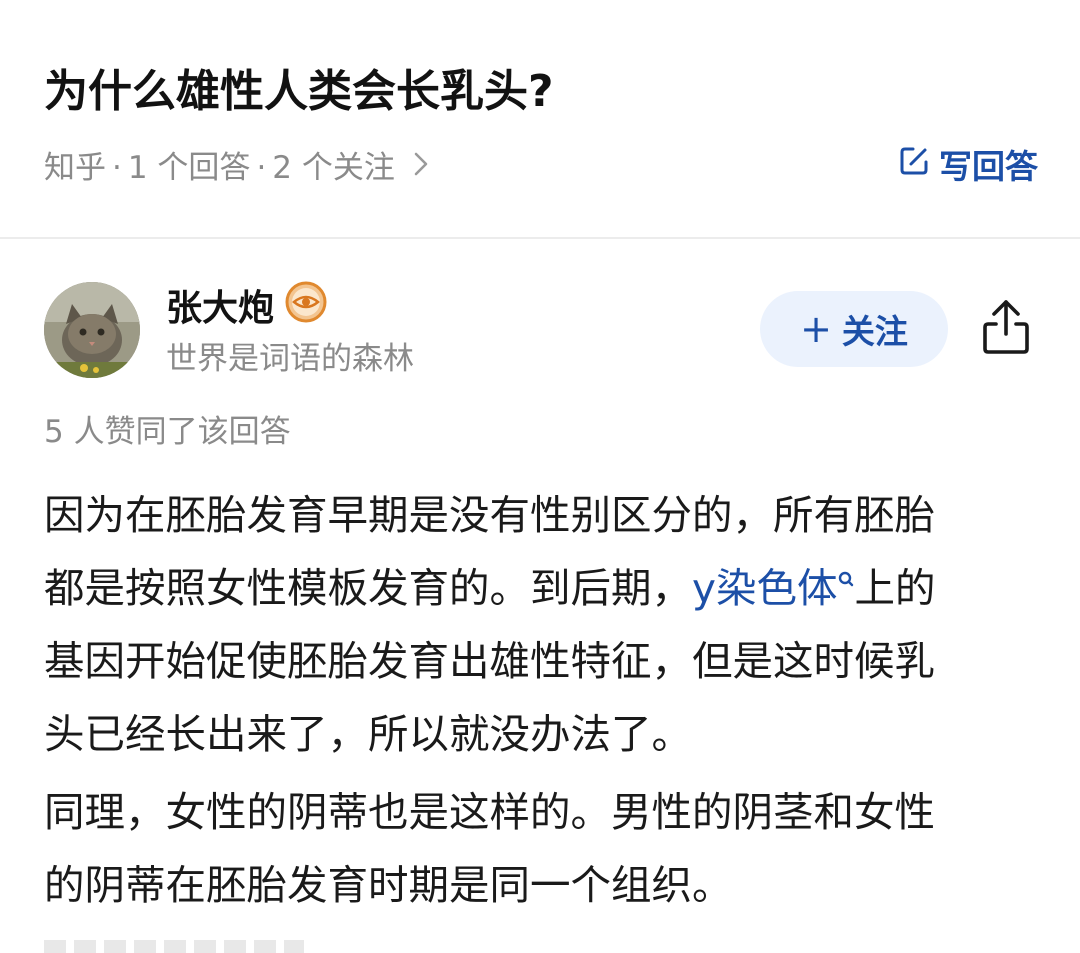  I want to click on answer-line: 都是按照女性模板发育的。到后期，y染色体 上的, so click(540, 588).